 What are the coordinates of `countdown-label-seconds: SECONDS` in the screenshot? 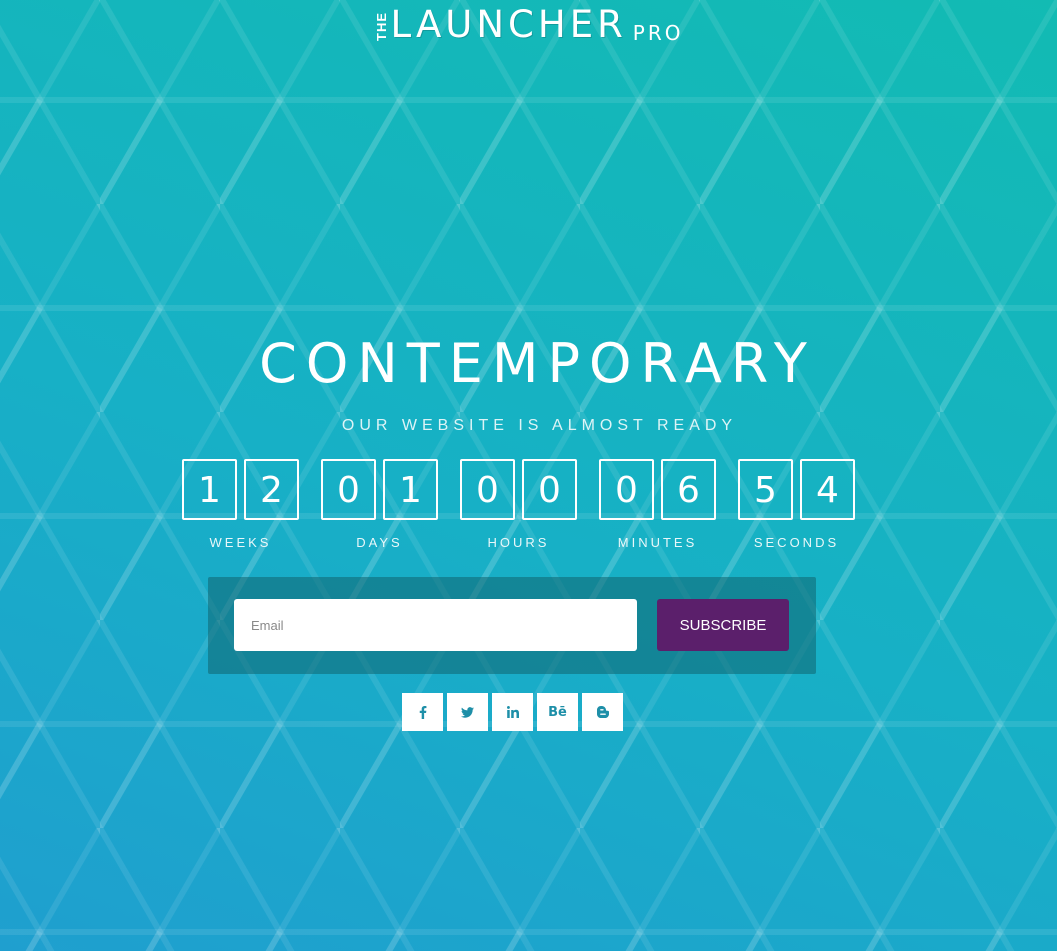 It's located at (796, 542).